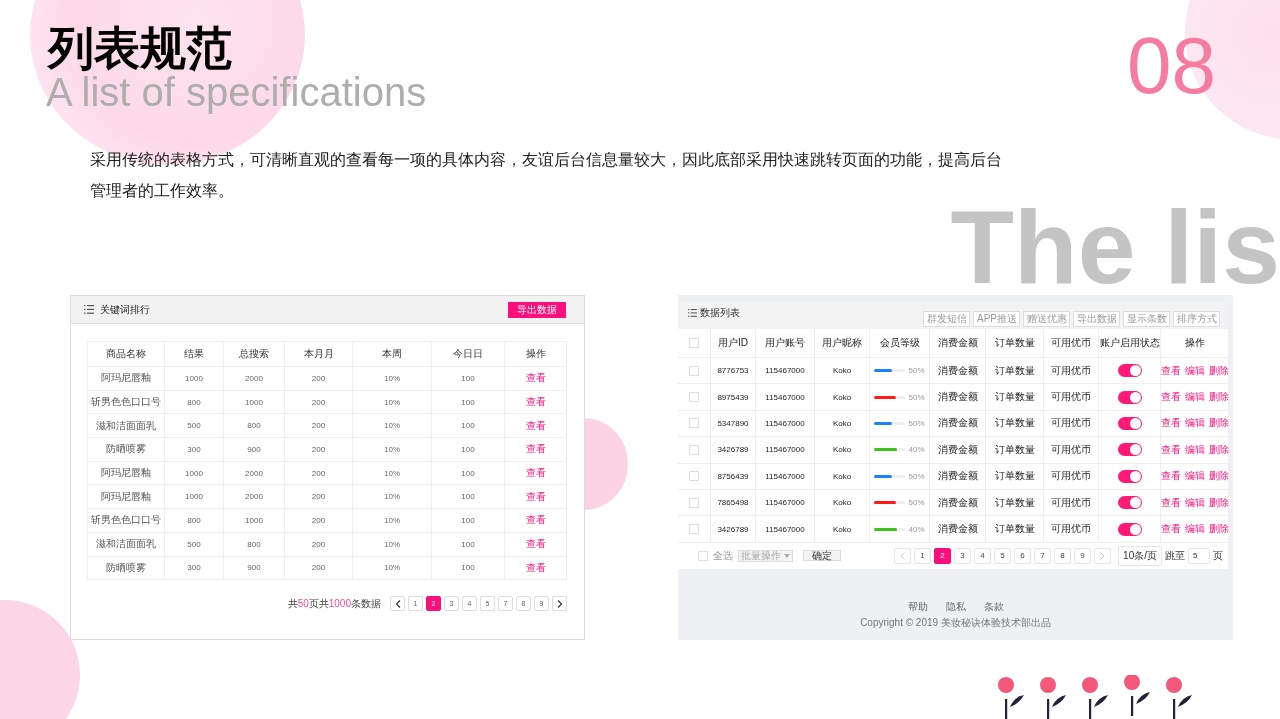 The image size is (1280, 719). I want to click on dropdown: 显示条数, so click(1146, 319).